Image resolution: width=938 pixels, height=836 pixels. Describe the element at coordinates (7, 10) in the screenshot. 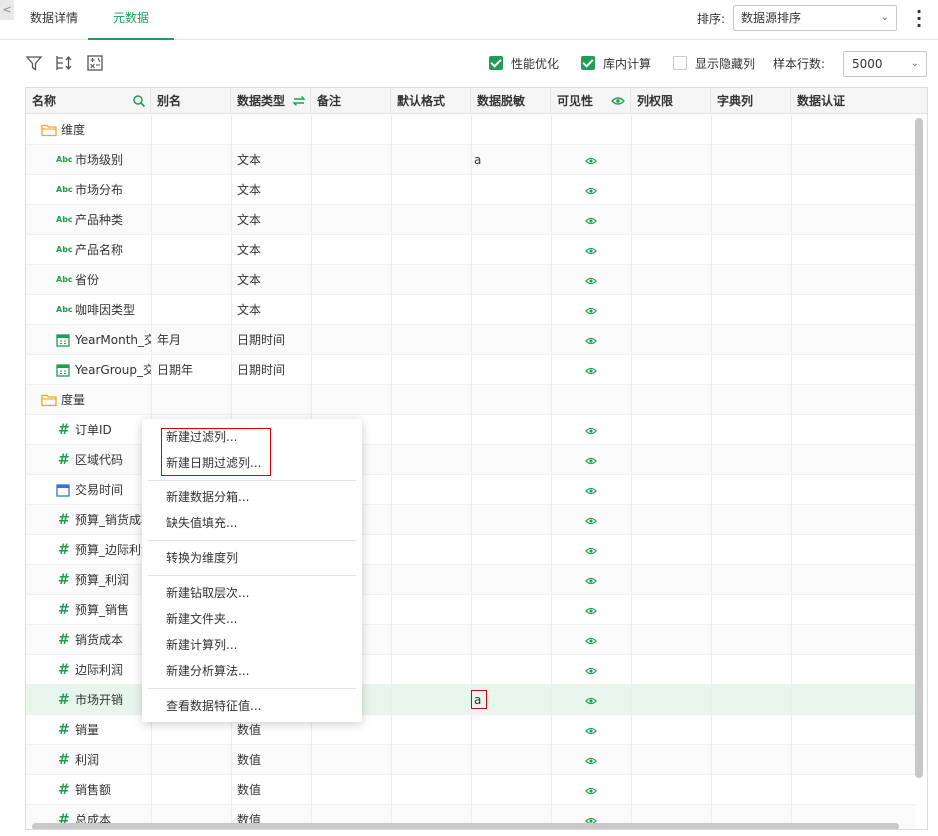

I see `collapse-handle: <` at that location.